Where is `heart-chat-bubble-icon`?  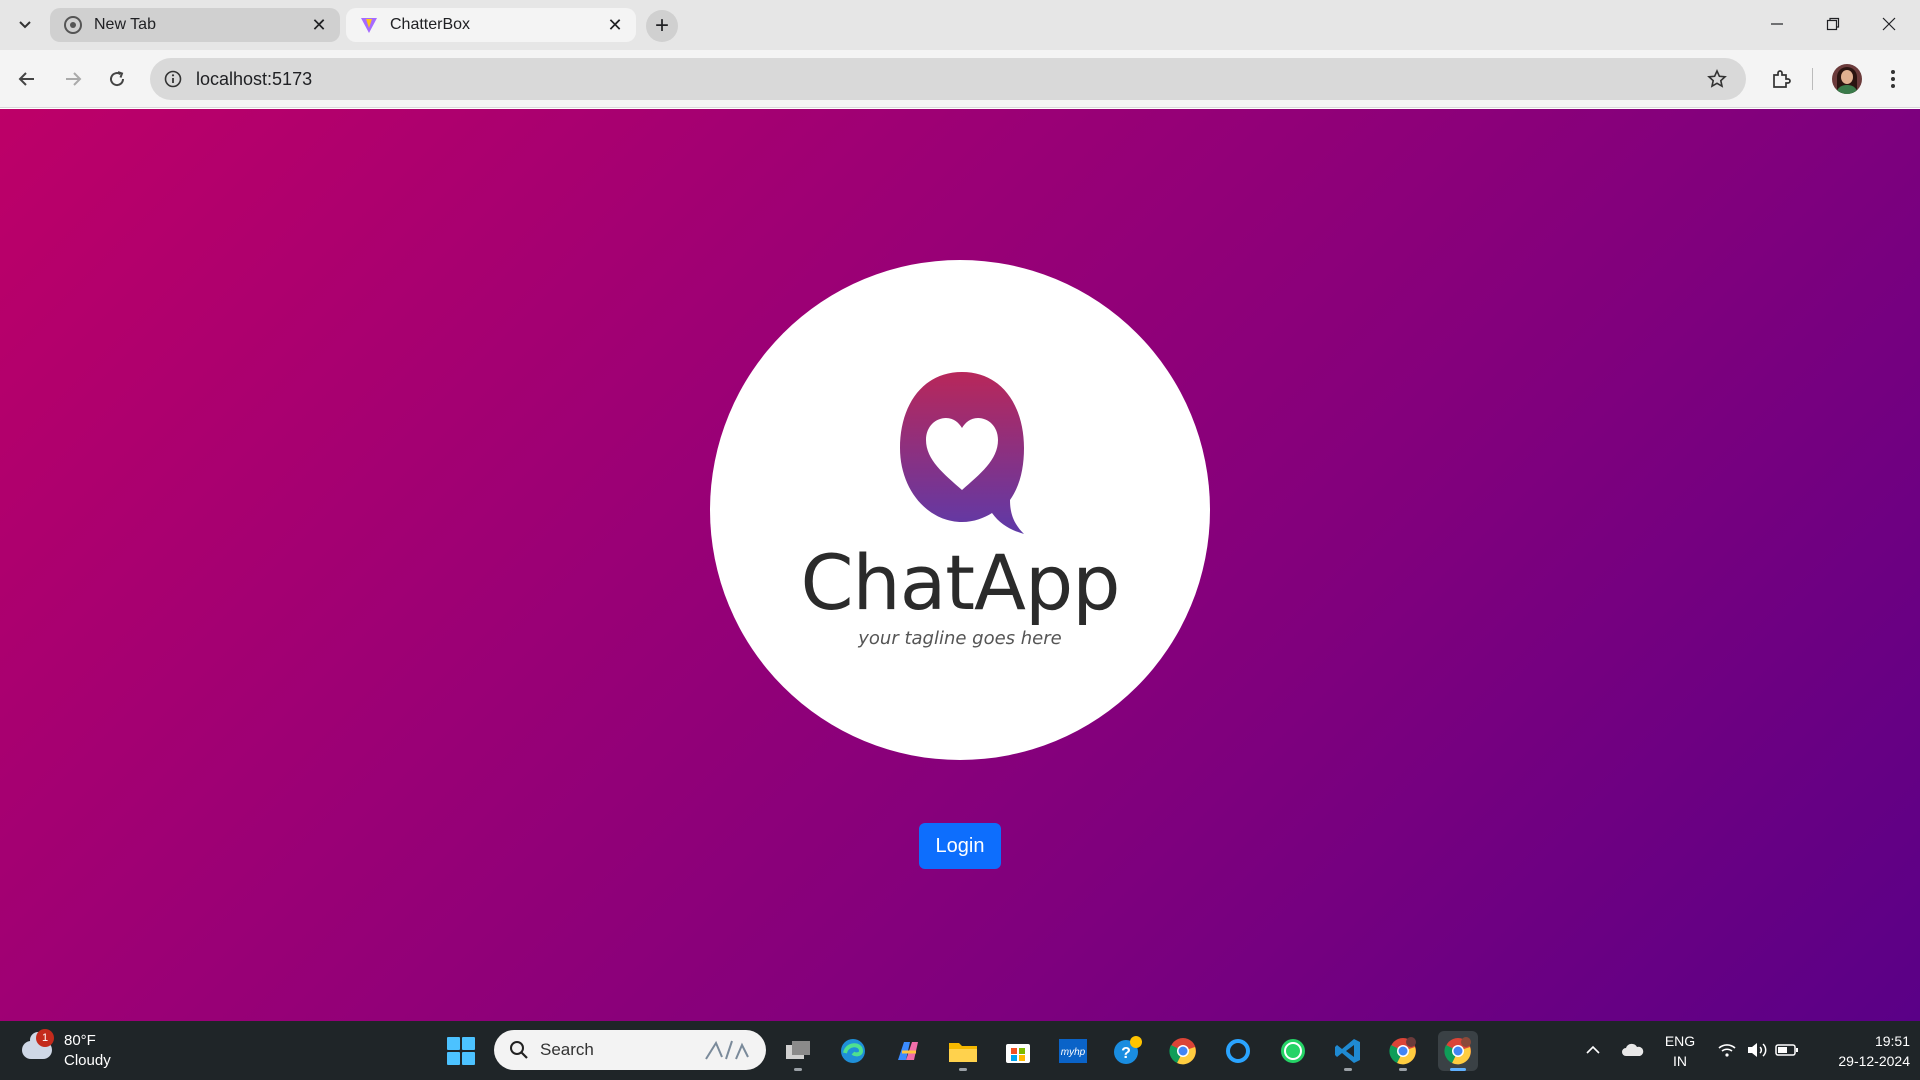 heart-chat-bubble-icon is located at coordinates (962, 453).